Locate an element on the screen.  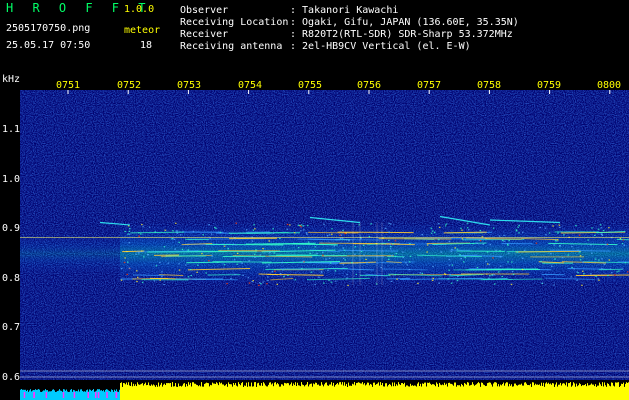
meteor-label: meteor is located at coordinates (142, 30).